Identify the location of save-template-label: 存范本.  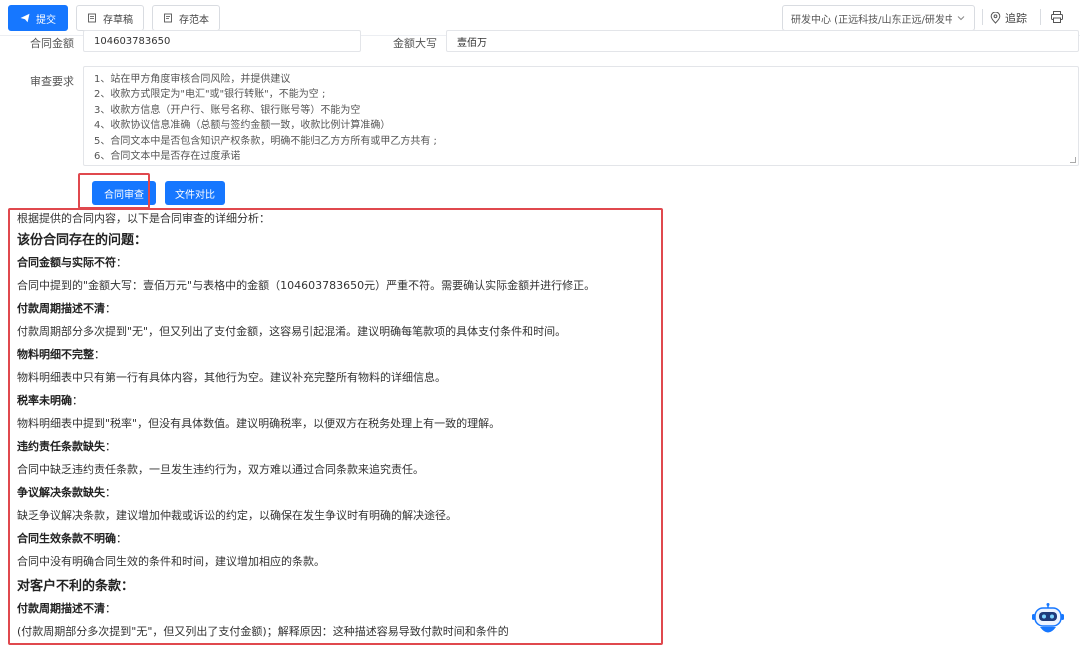
(194, 20).